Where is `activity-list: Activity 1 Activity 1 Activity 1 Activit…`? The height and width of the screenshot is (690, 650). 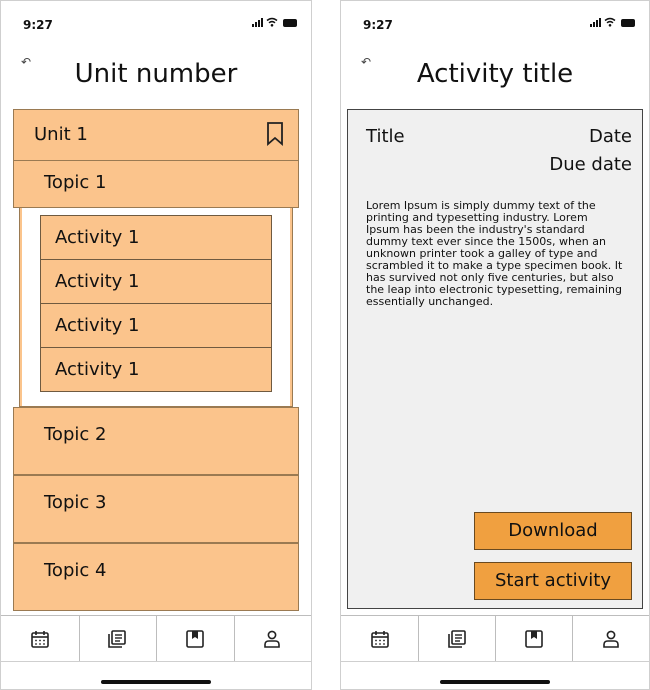 activity-list: Activity 1 Activity 1 Activity 1 Activit… is located at coordinates (156, 303).